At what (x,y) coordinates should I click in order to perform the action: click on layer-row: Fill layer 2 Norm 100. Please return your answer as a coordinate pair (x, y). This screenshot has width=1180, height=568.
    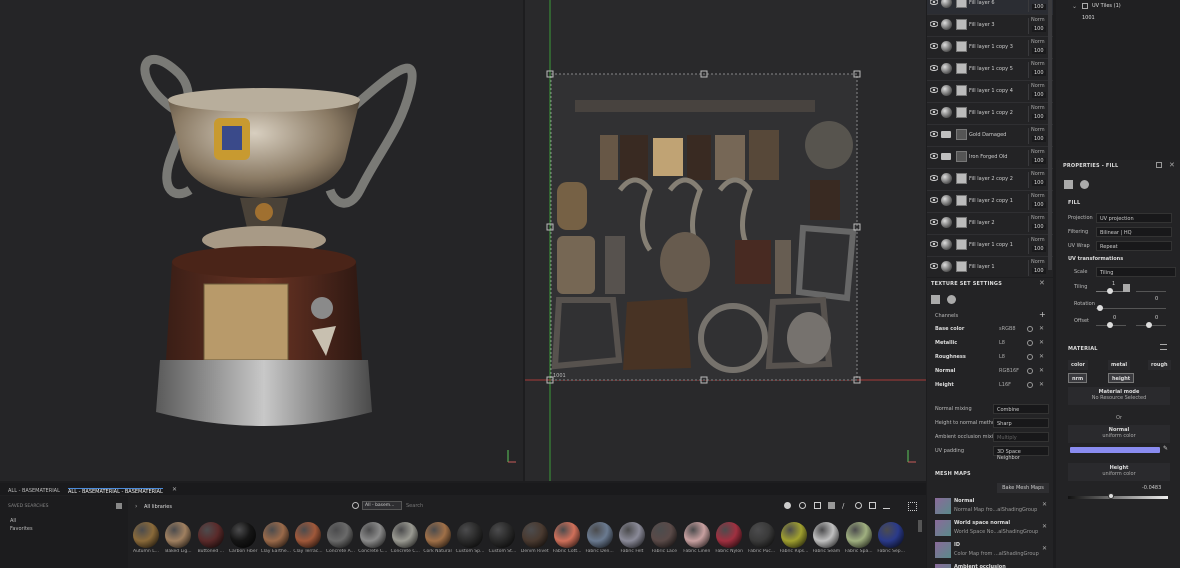
    Looking at the image, I should click on (990, 224).